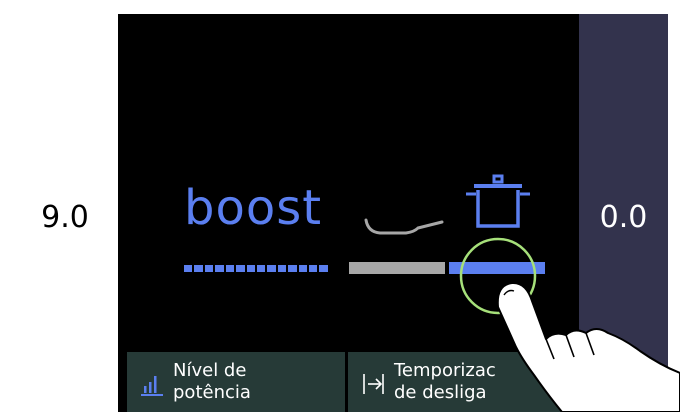  Describe the element at coordinates (152, 386) in the screenshot. I see `power-level-bars-icon` at that location.